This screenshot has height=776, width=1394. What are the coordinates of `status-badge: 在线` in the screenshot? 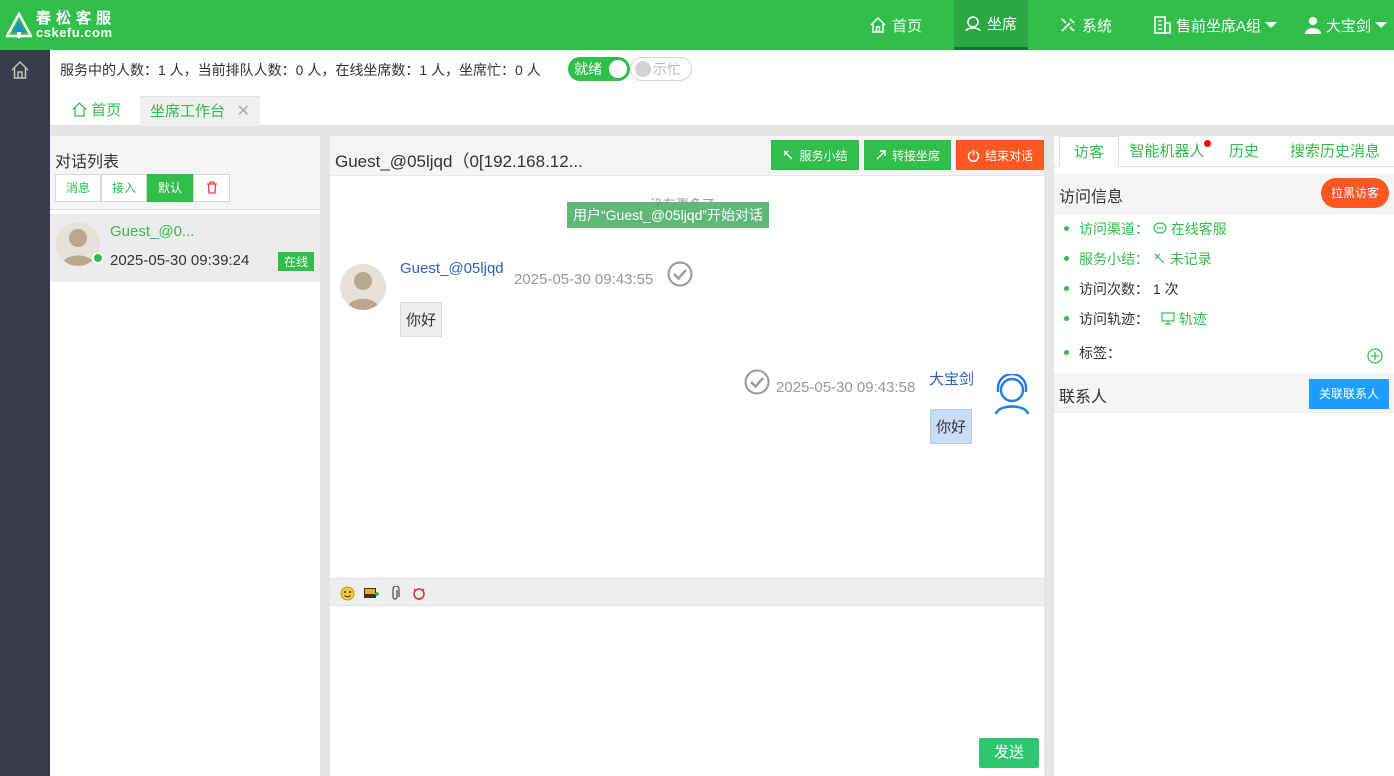 It's located at (295, 261).